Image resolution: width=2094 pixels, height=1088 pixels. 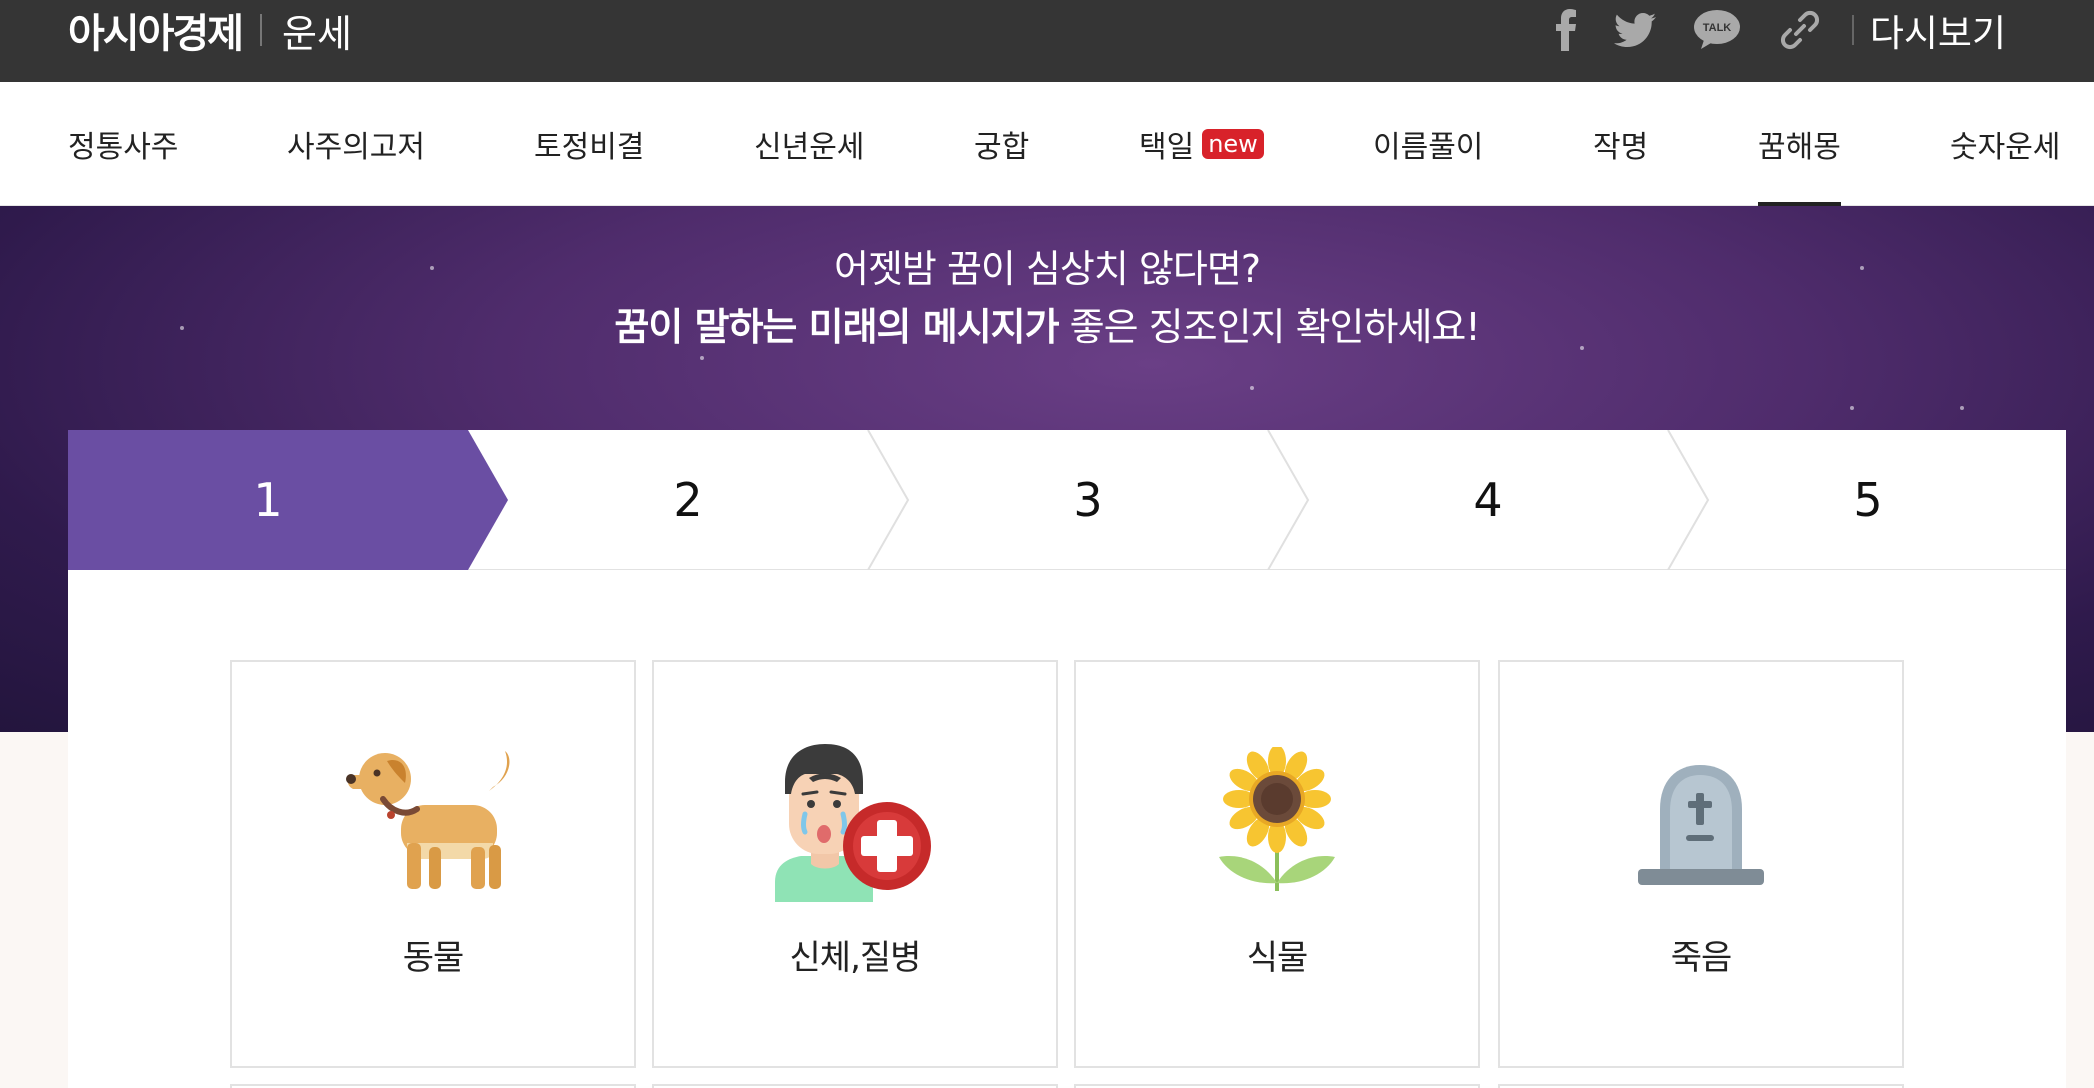 I want to click on nav-item-newyear: 신년운세, so click(x=809, y=144).